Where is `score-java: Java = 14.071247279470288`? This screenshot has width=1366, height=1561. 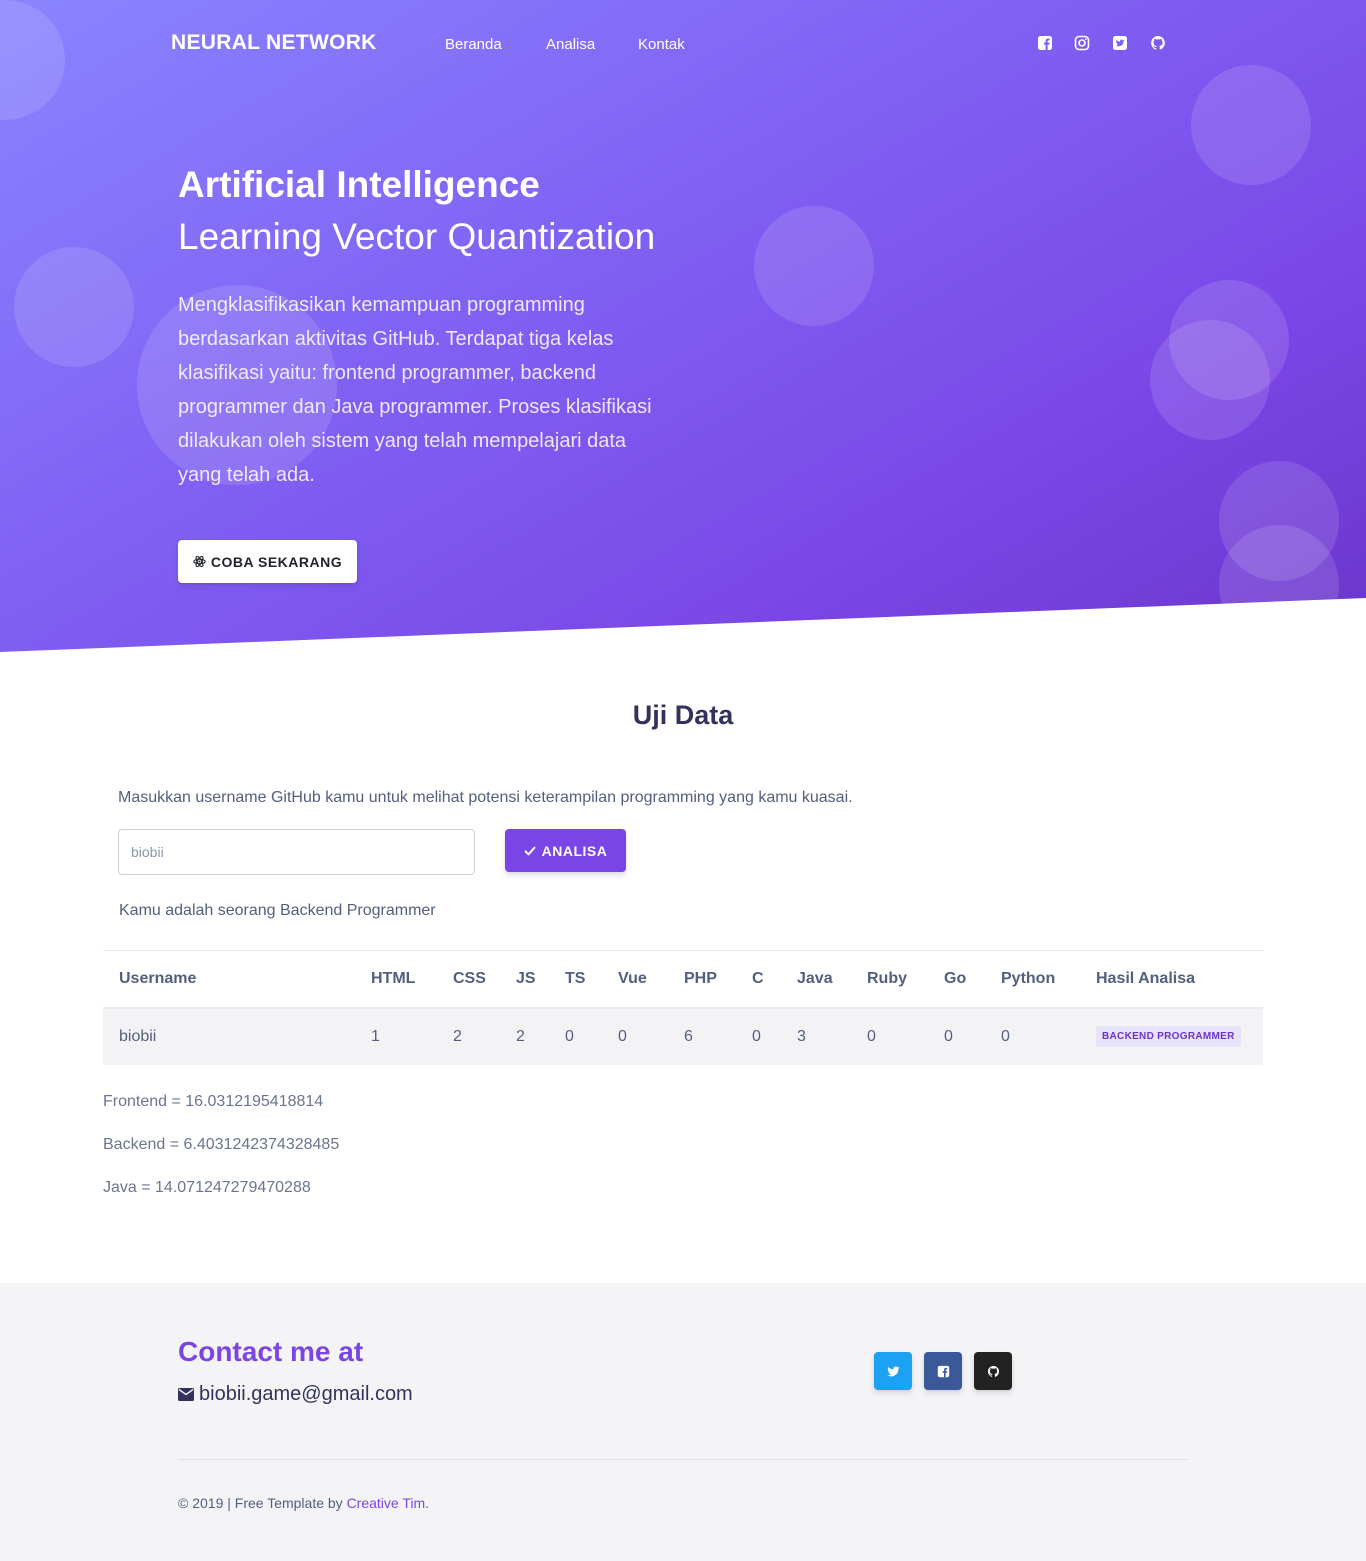
score-java: Java = 14.071247279470288 is located at coordinates (207, 1187).